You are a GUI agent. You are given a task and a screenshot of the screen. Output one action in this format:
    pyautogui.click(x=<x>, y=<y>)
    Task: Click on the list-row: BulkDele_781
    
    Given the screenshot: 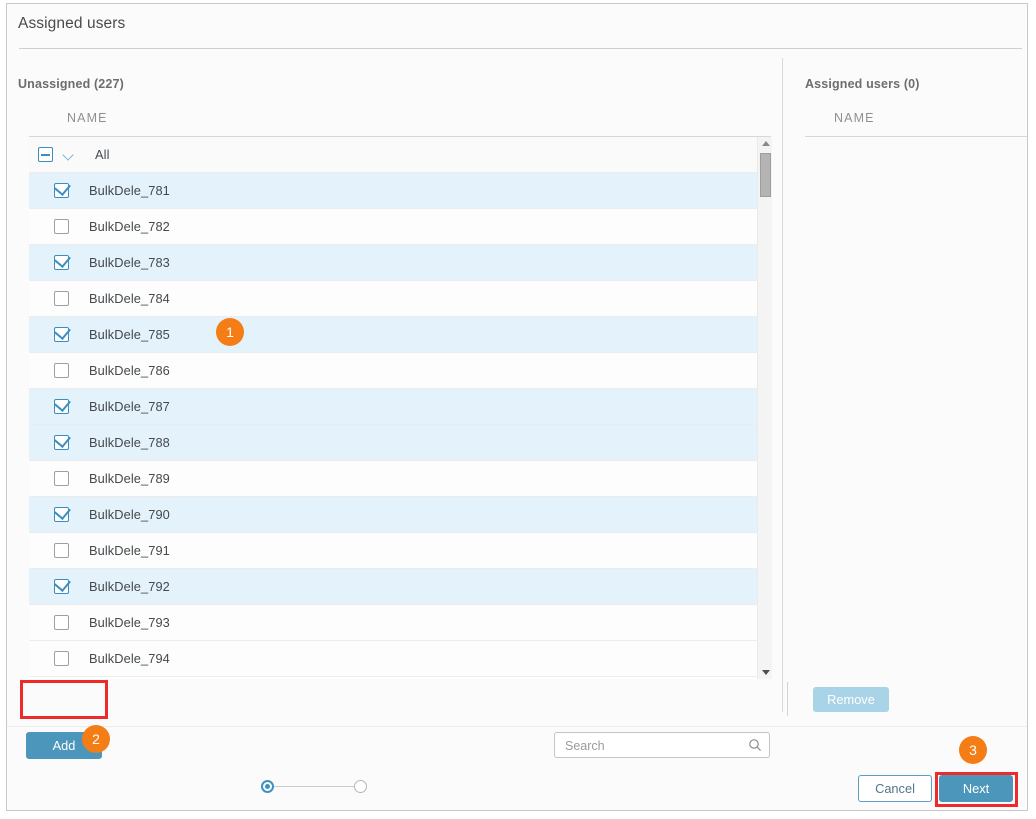 What is the action you would take?
    pyautogui.click(x=393, y=191)
    